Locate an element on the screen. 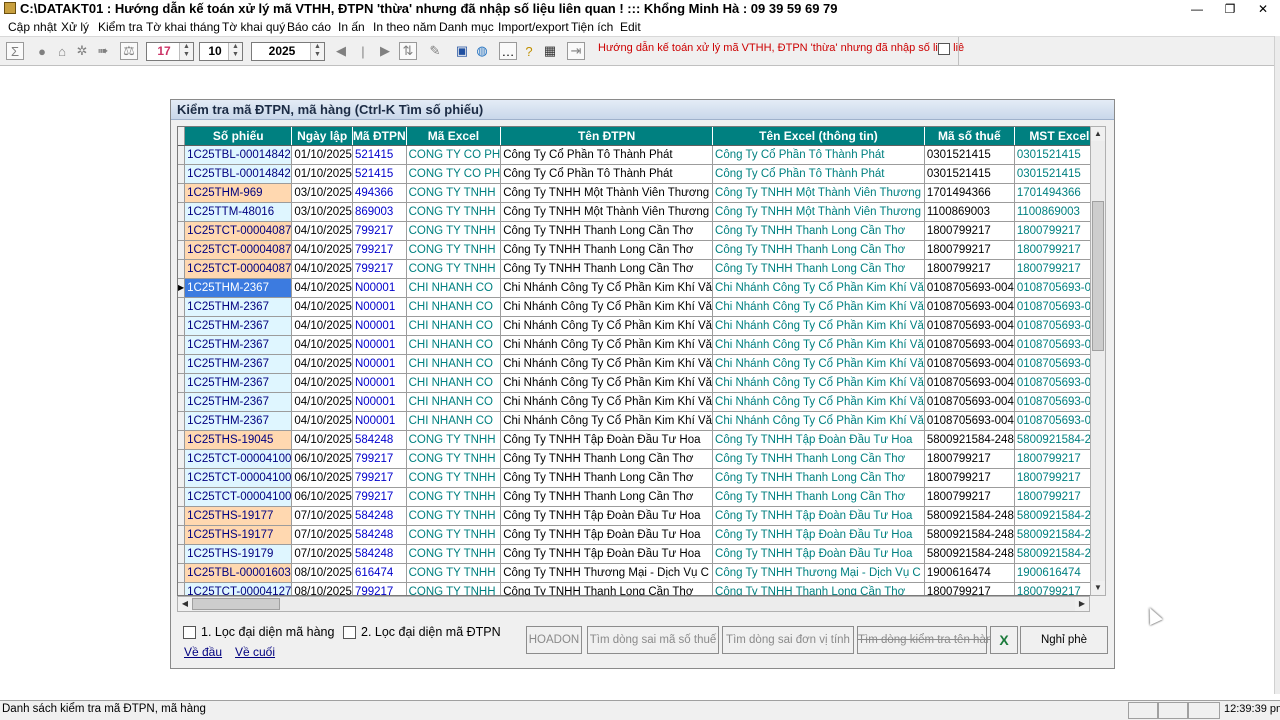 Image resolution: width=1280 pixels, height=720 pixels. cell-so-phieu: 1C25THM-2367 is located at coordinates (238, 402).